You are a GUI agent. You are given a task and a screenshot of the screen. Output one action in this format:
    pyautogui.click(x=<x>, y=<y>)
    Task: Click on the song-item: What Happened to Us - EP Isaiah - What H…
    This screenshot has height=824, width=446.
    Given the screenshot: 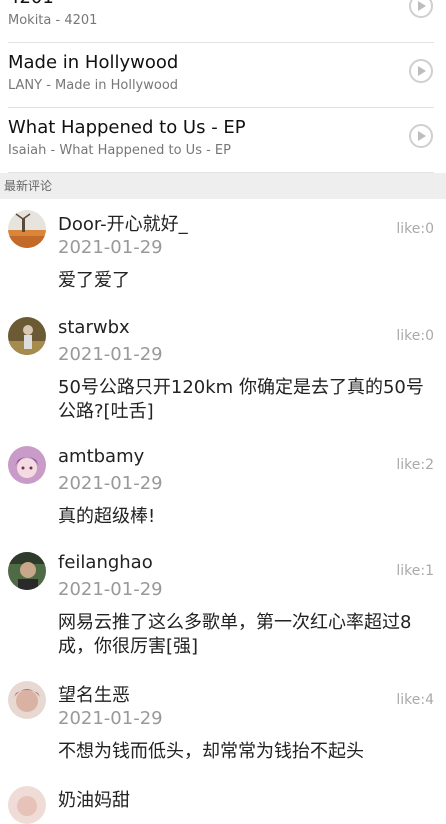 What is the action you would take?
    pyautogui.click(x=221, y=140)
    